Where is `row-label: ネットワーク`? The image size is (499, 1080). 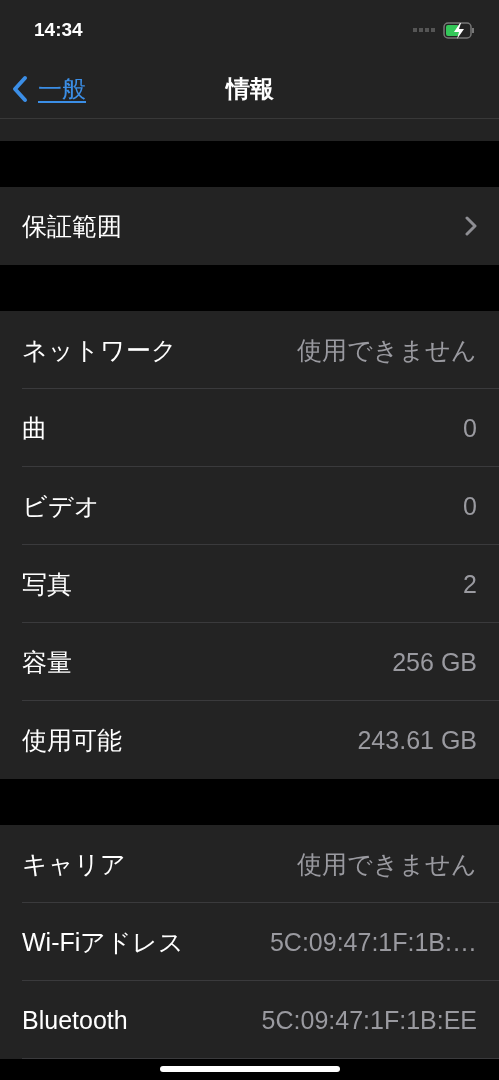 row-label: ネットワーク is located at coordinates (99, 350).